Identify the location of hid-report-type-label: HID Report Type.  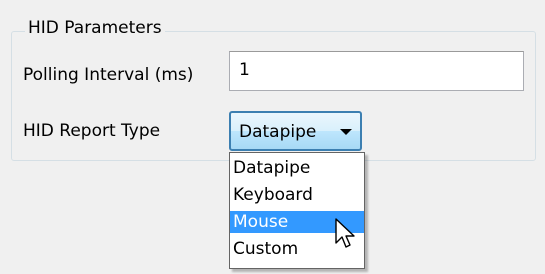
(92, 131).